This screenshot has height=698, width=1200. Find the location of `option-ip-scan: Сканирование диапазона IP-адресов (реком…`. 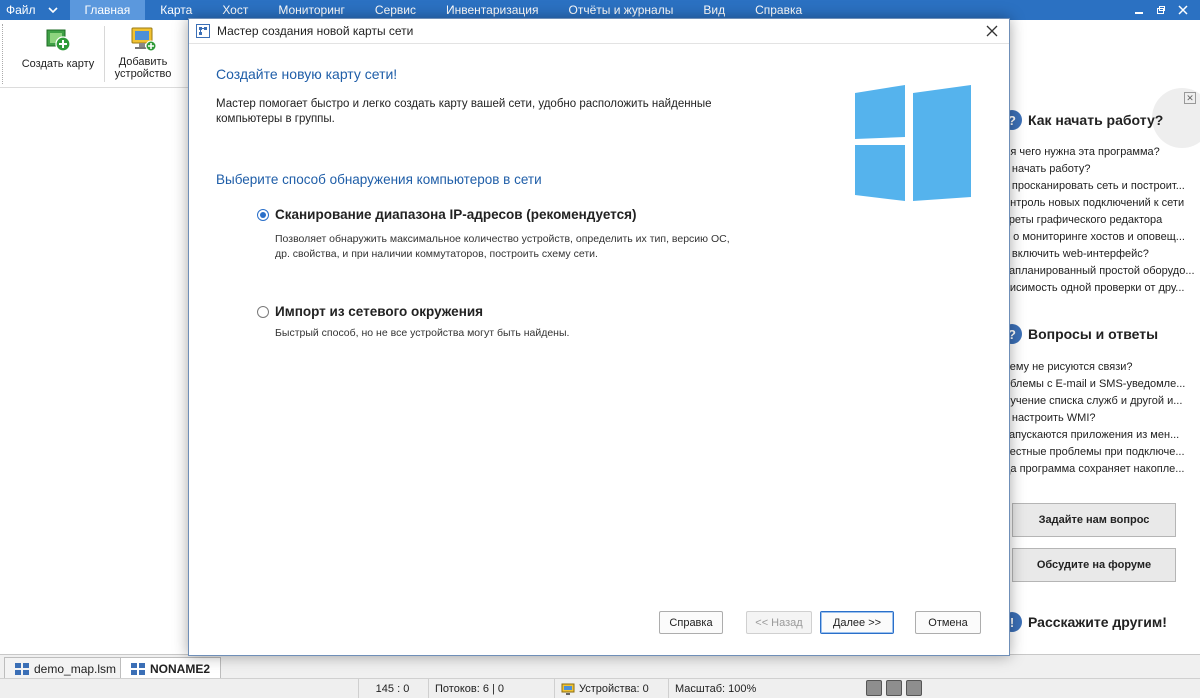

option-ip-scan: Сканирование диапазона IP-адресов (реком… is located at coordinates (447, 214).